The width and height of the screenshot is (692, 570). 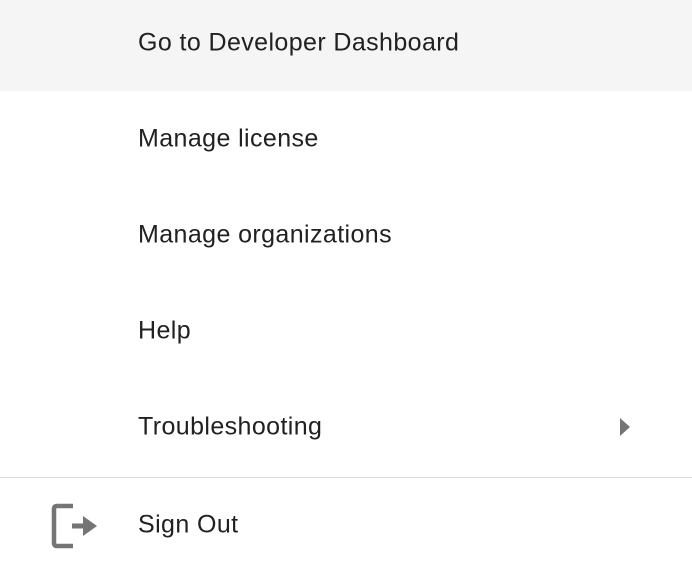 What do you see at coordinates (228, 138) in the screenshot?
I see `menu-item-label: Manage license` at bounding box center [228, 138].